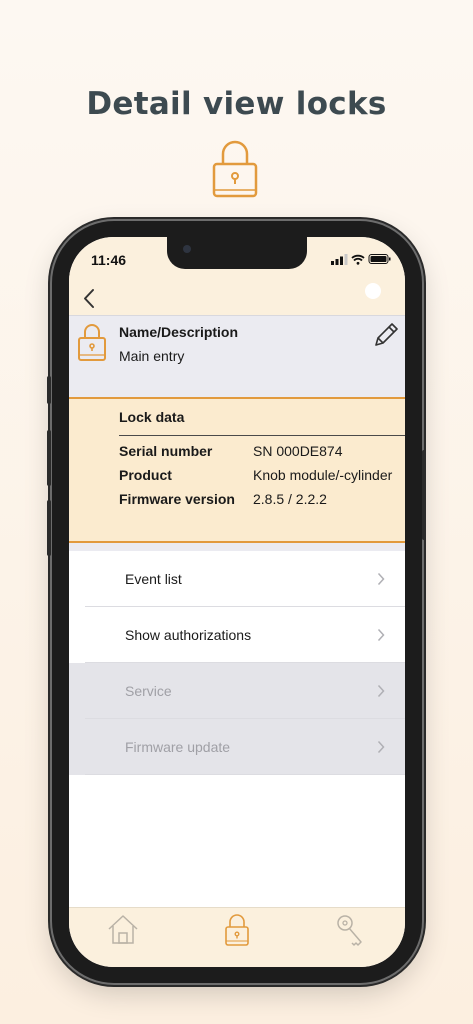 The width and height of the screenshot is (473, 1024). What do you see at coordinates (166, 451) in the screenshot?
I see `serial-number-label: Serial number` at bounding box center [166, 451].